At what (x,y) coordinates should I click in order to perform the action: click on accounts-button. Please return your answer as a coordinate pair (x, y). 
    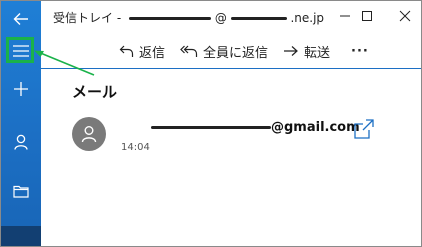
    Looking at the image, I should click on (21, 142).